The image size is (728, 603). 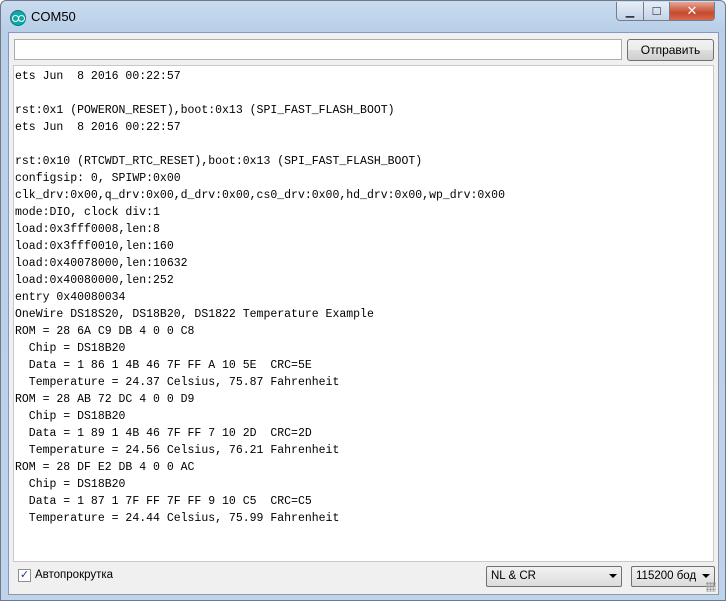 What do you see at coordinates (101, 263) in the screenshot?
I see `output-line: load:0x40078000,len:10632` at bounding box center [101, 263].